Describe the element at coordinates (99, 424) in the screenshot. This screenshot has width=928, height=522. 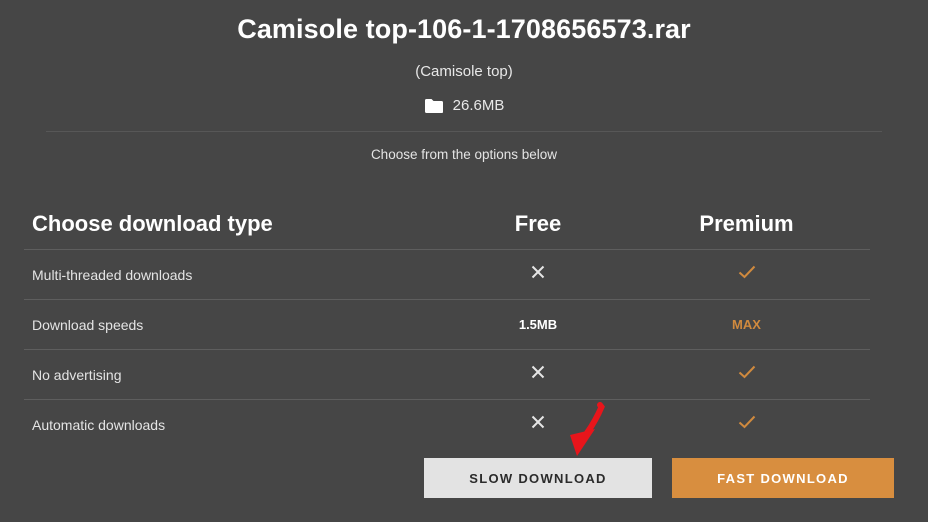
I see `feature-label: Automatic downloads` at that location.